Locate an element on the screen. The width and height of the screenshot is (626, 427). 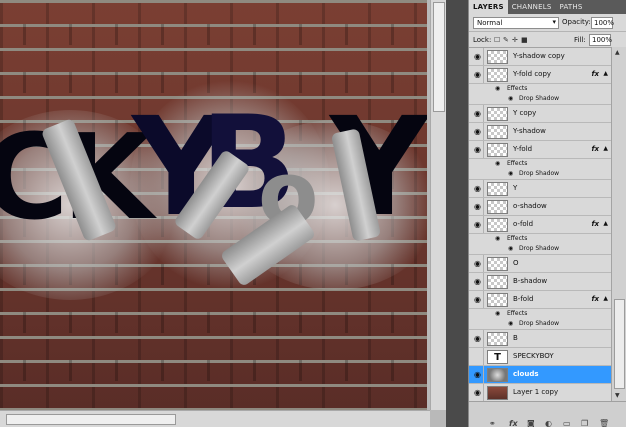
layer-row: ◉ O is located at coordinates (540, 264).